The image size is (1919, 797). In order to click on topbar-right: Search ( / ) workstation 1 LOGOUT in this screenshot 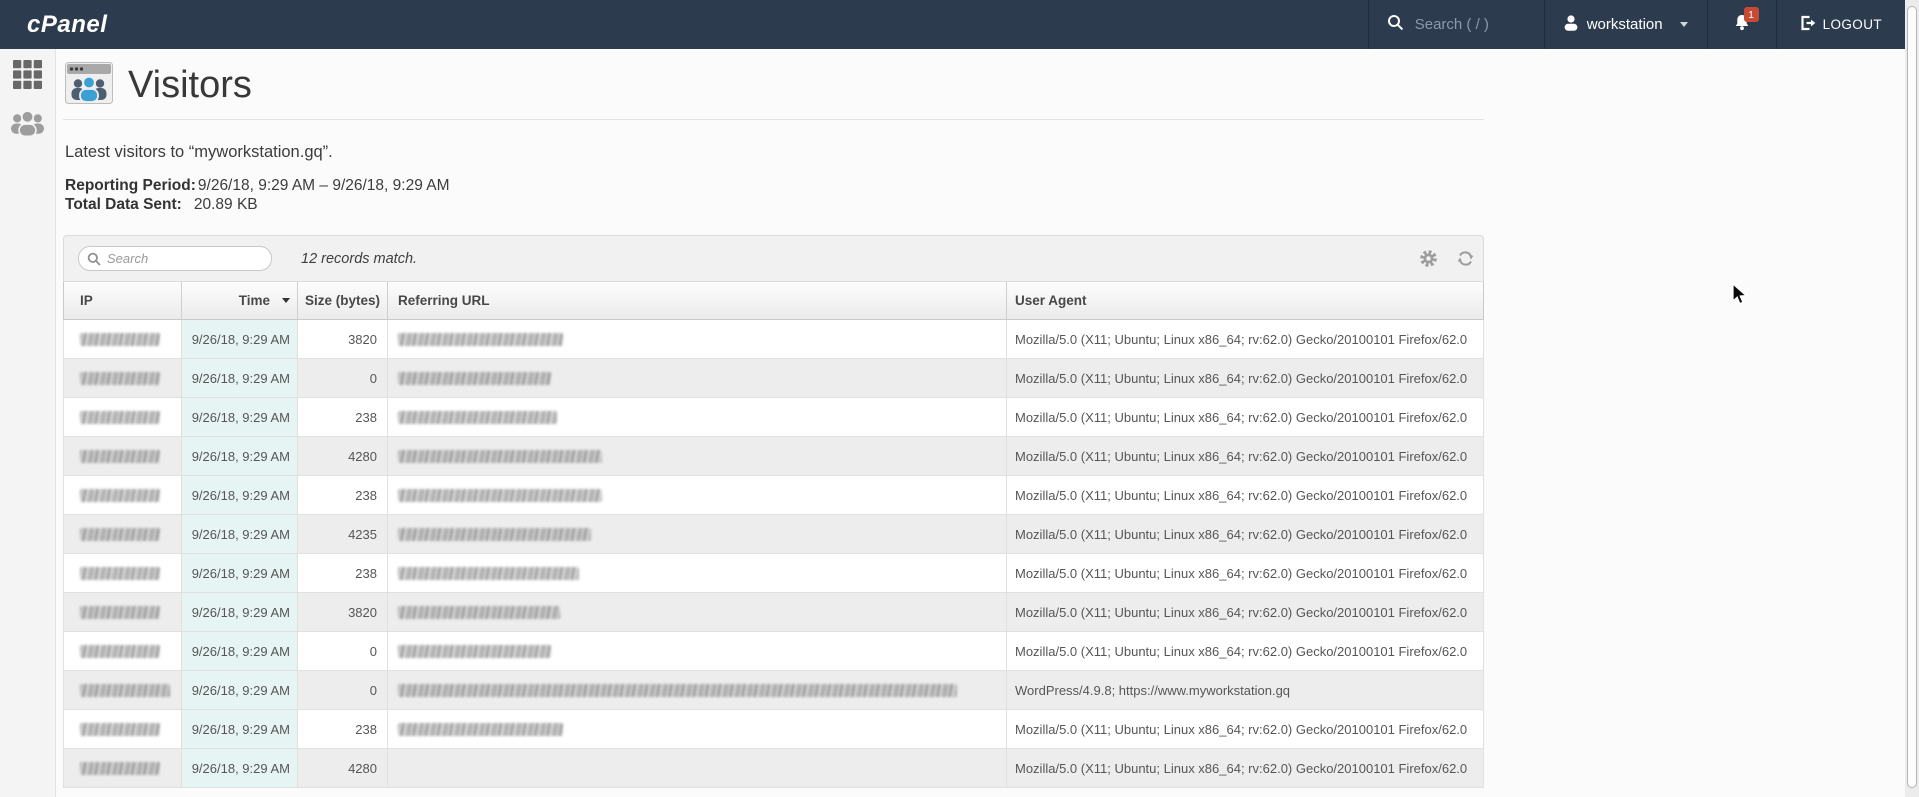, I will do `click(1636, 24)`.